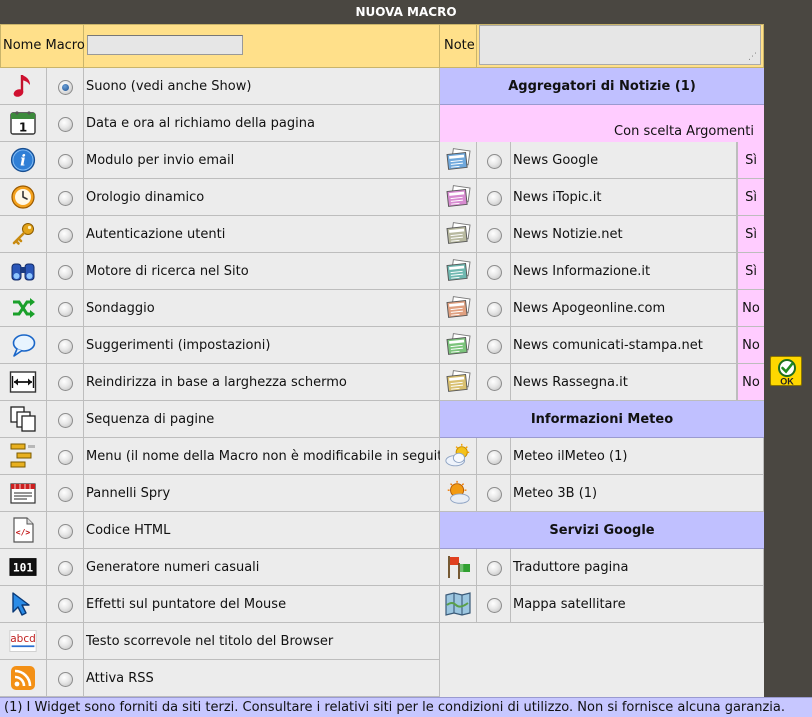  Describe the element at coordinates (570, 567) in the screenshot. I see `service-option-label: Traduttore pagina` at that location.